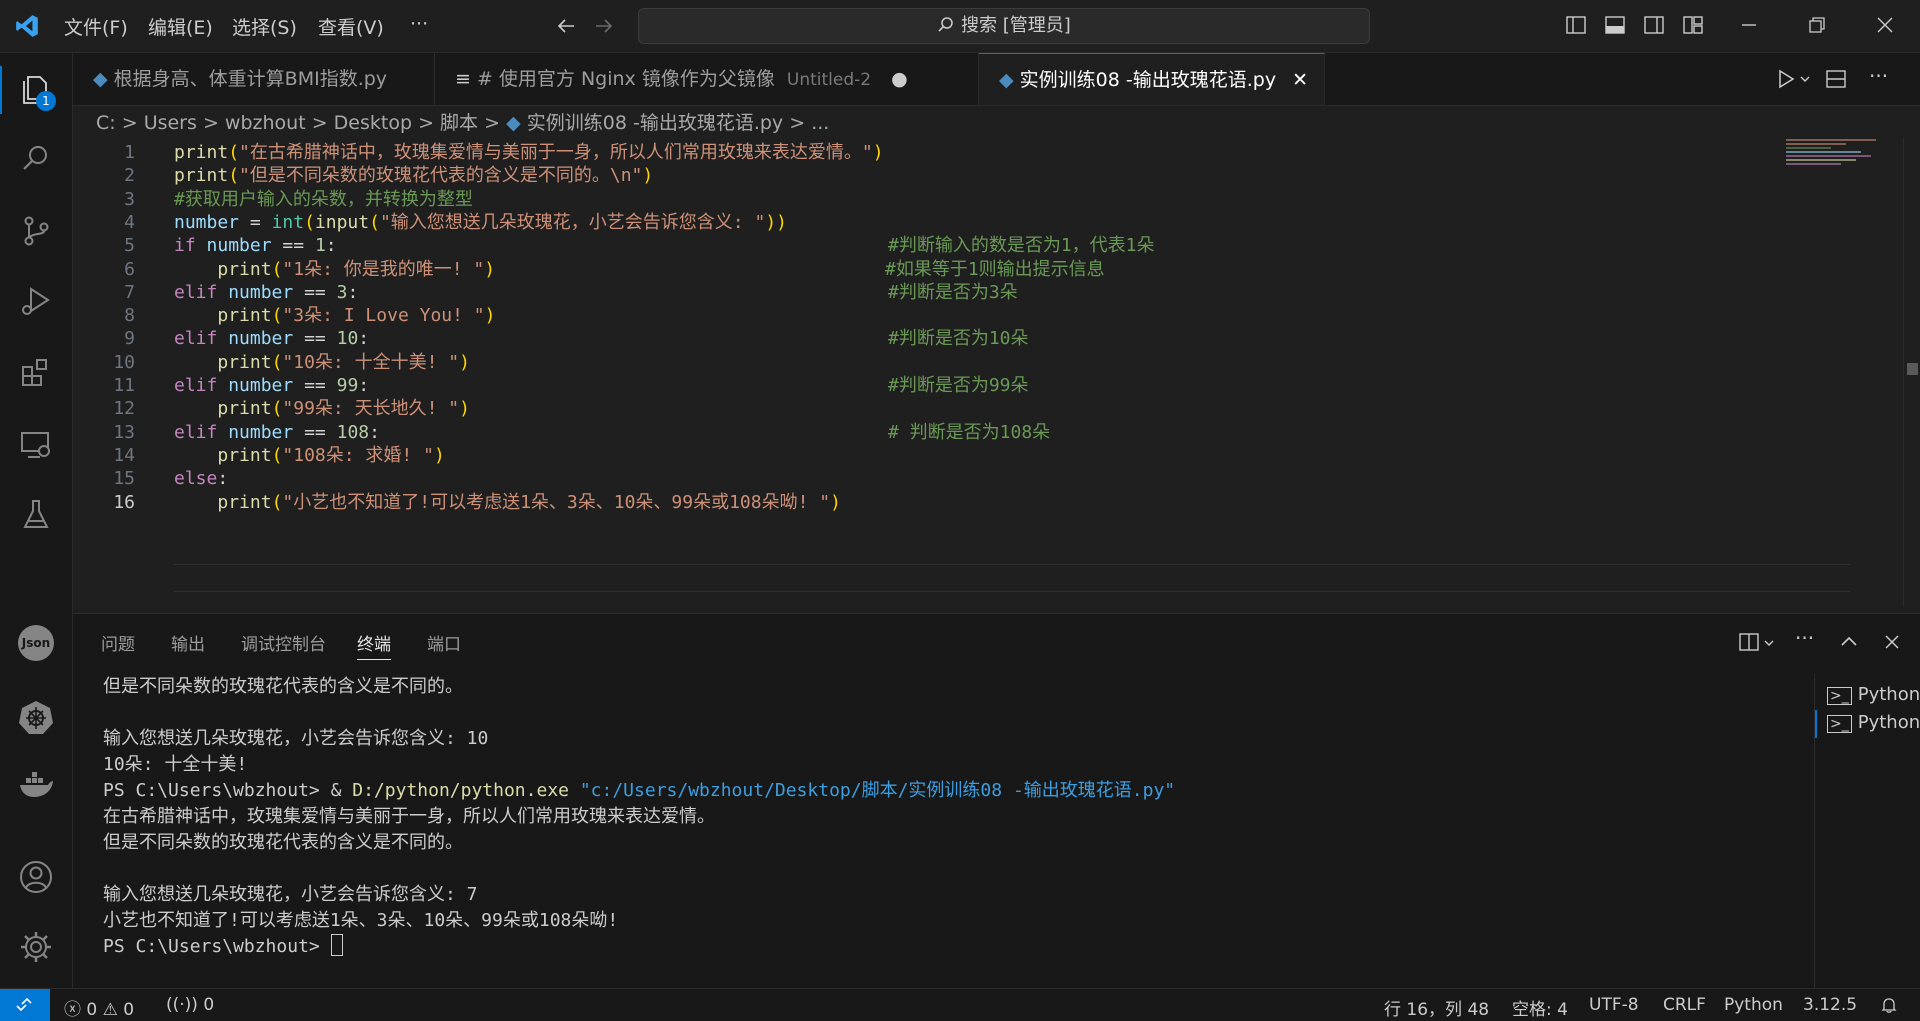  Describe the element at coordinates (36, 159) in the screenshot. I see `search-view-icon` at that location.